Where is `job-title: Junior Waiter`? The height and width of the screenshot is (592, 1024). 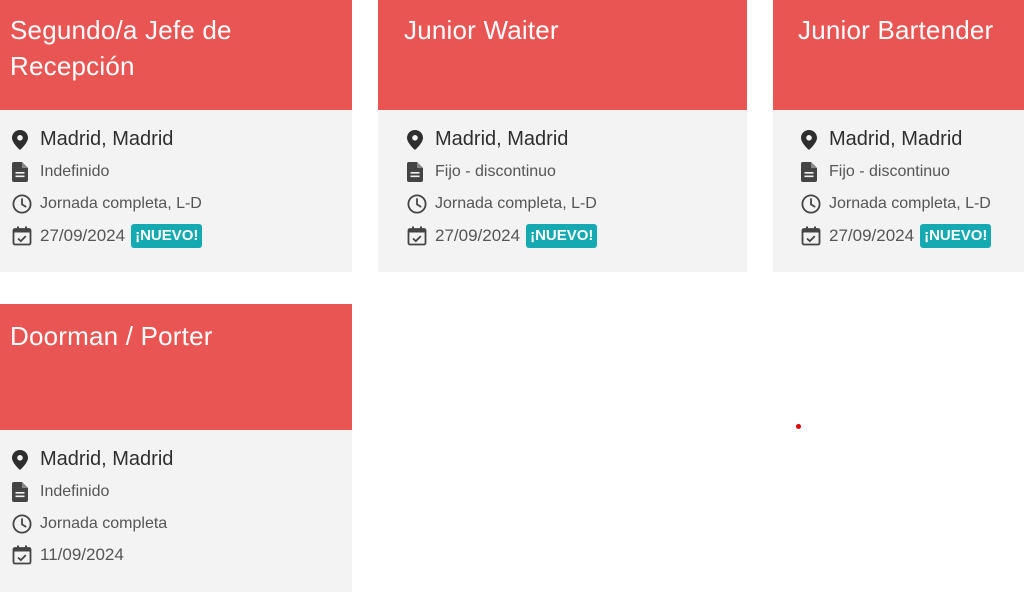 job-title: Junior Waiter is located at coordinates (562, 55).